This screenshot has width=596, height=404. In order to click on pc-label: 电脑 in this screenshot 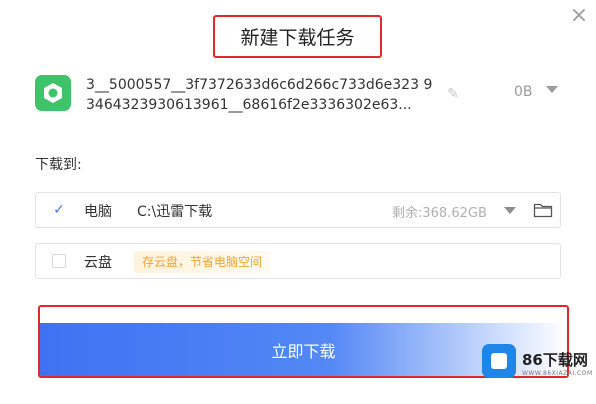, I will do `click(98, 212)`.